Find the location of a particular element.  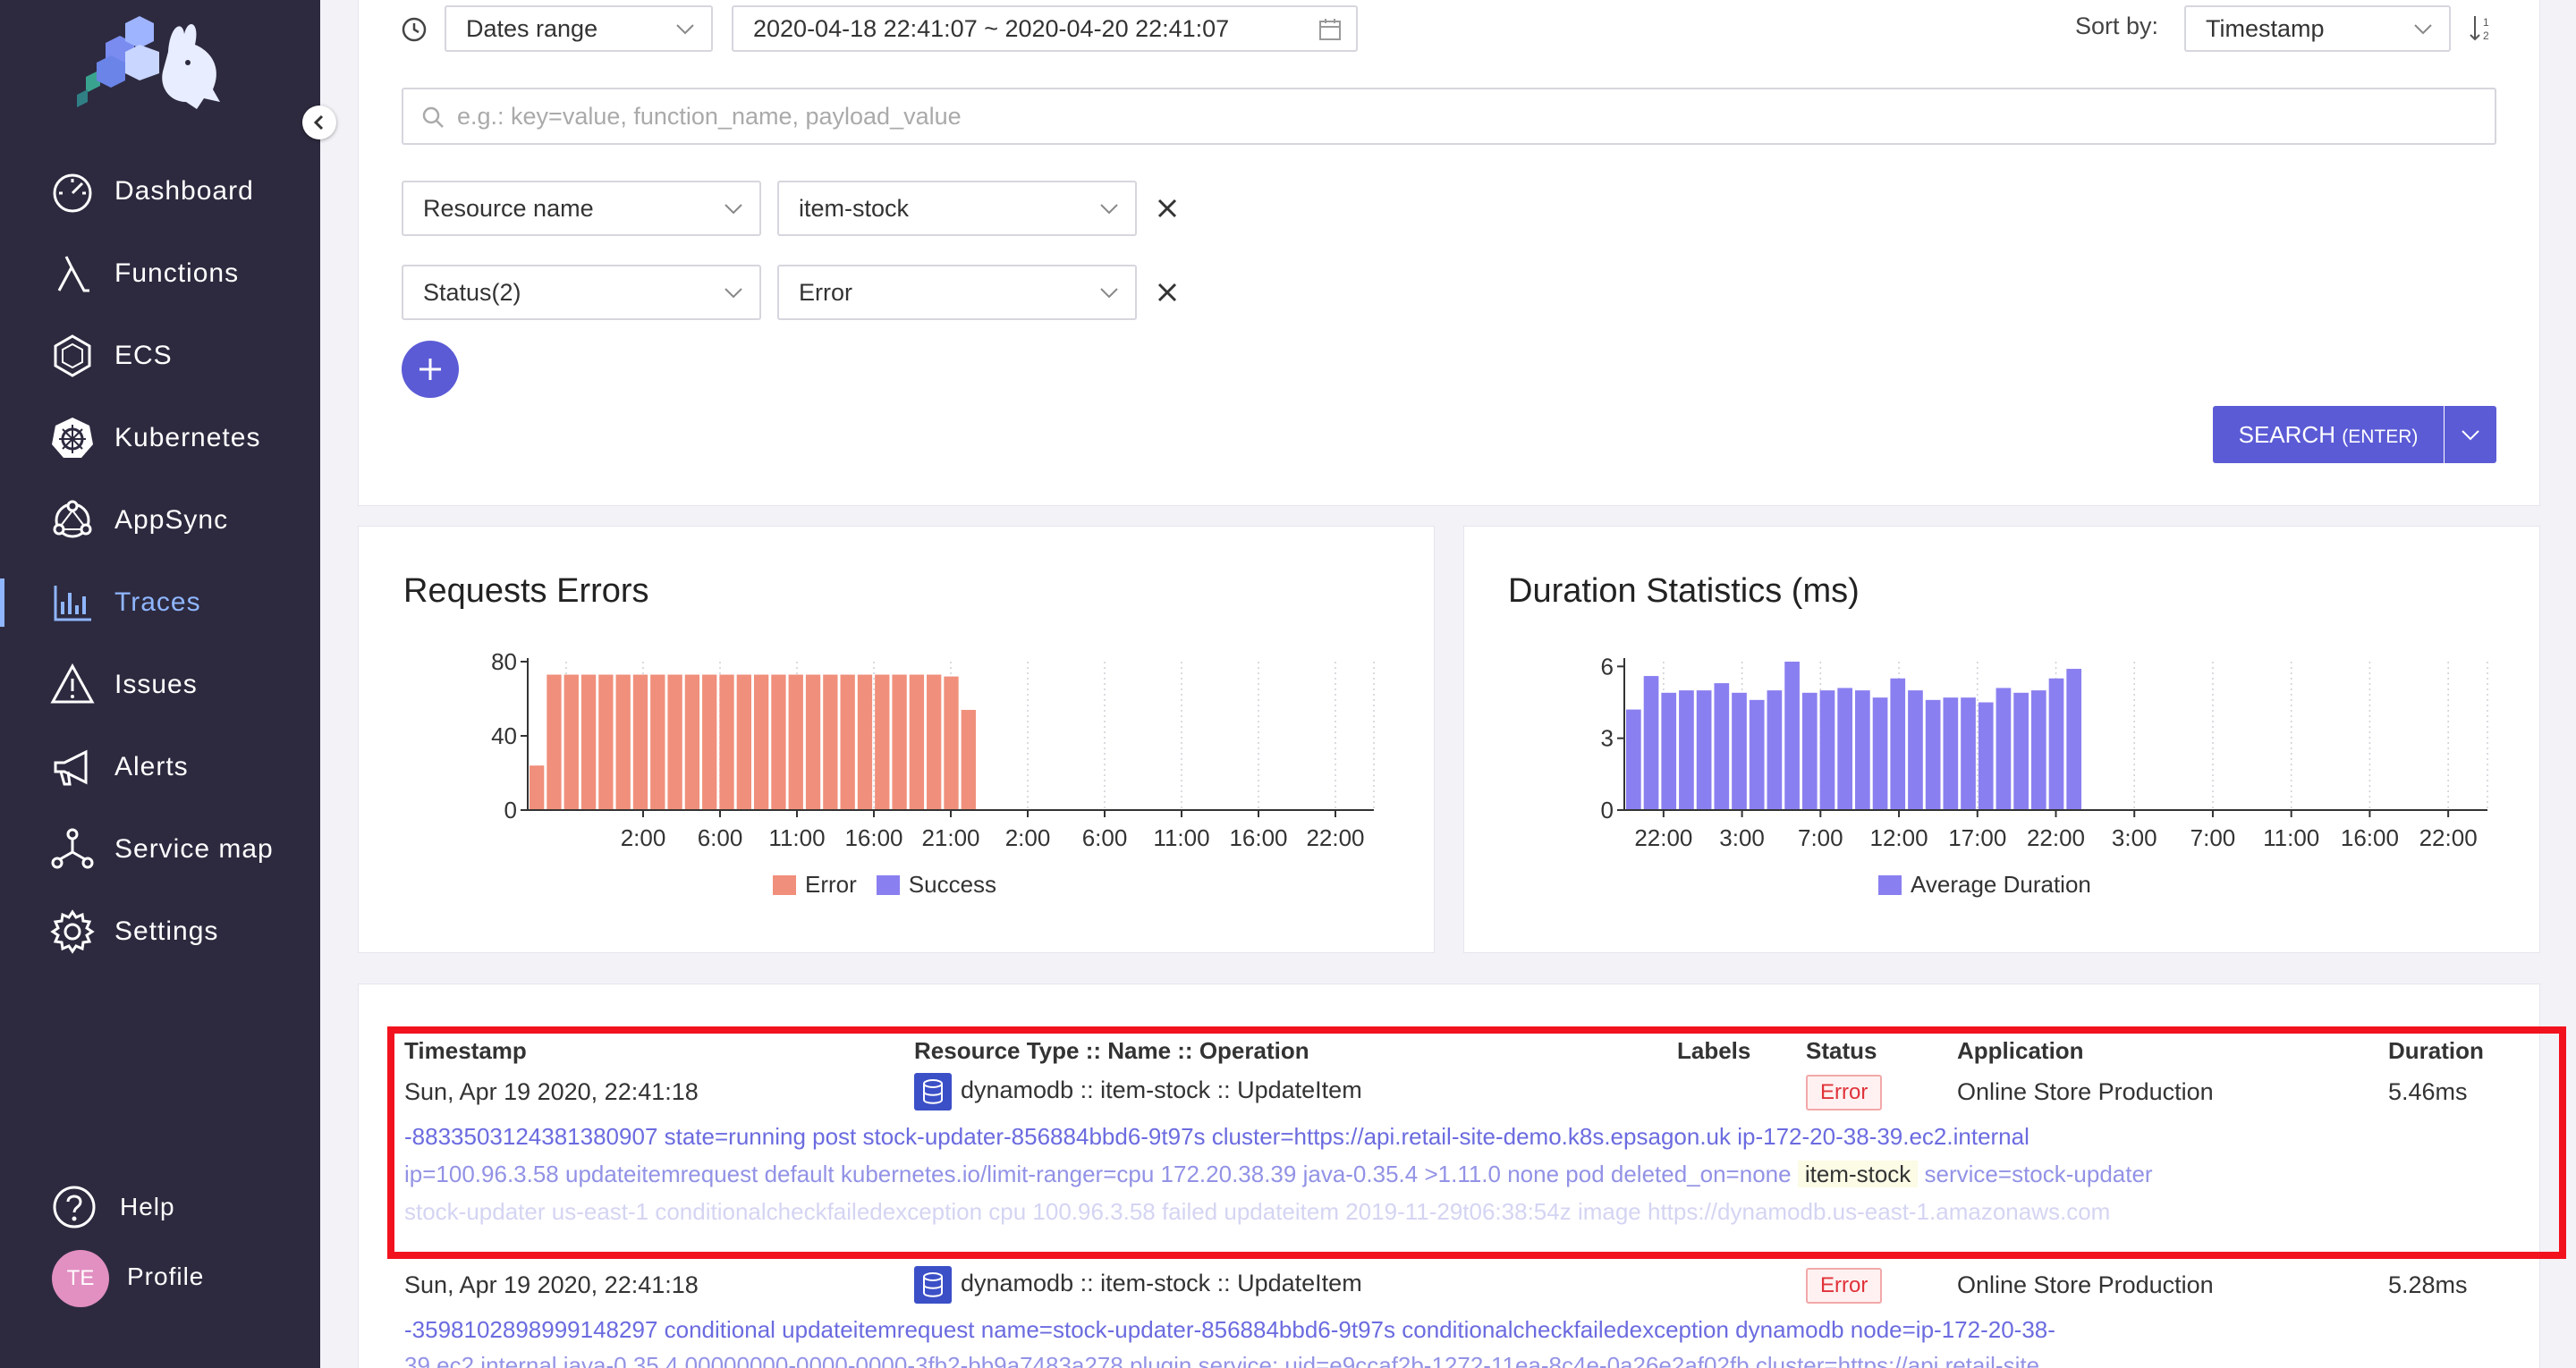

row-timestamp: Sun, Apr 19 2020, 22:41:18 is located at coordinates (551, 1284).